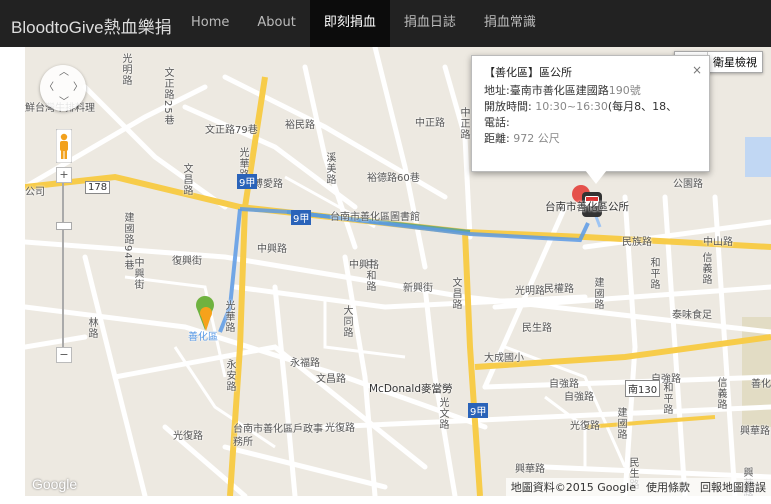 This screenshot has height=504, width=771. What do you see at coordinates (305, 363) in the screenshot?
I see `map-label: 永福路` at bounding box center [305, 363].